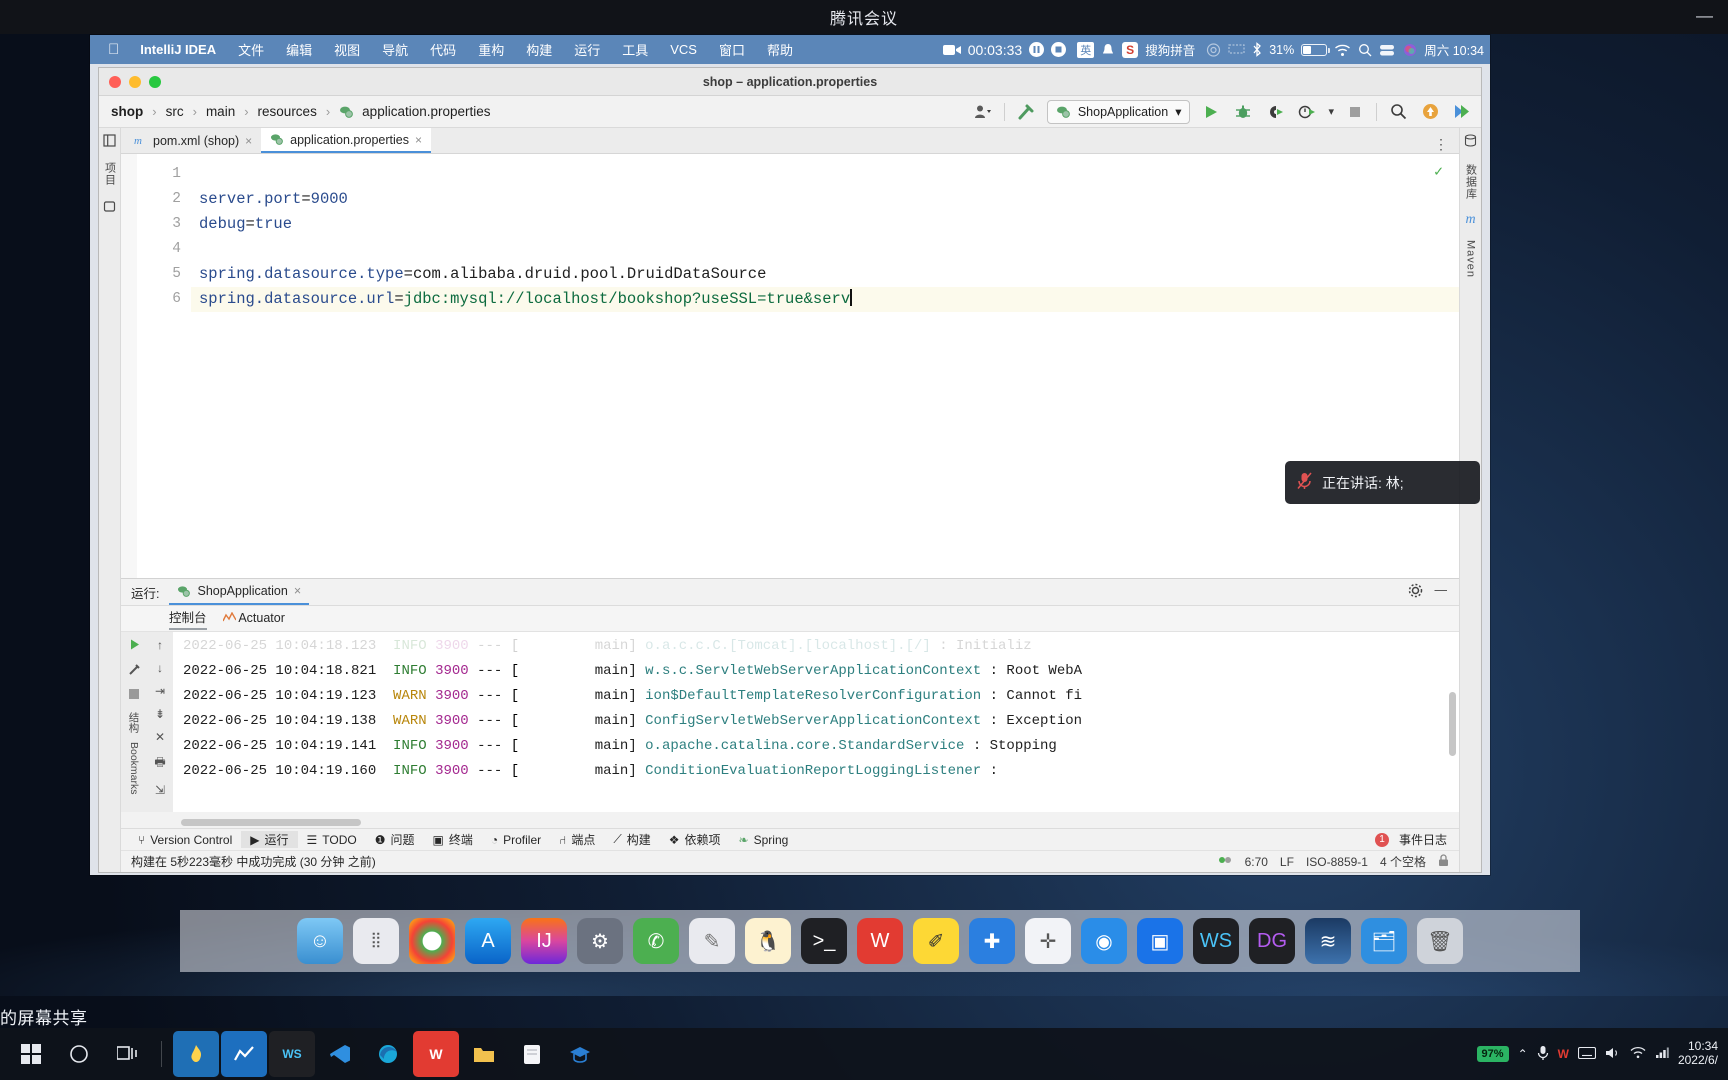 This screenshot has height=1080, width=1728. What do you see at coordinates (1316, 49) in the screenshot?
I see `battery-icon` at bounding box center [1316, 49].